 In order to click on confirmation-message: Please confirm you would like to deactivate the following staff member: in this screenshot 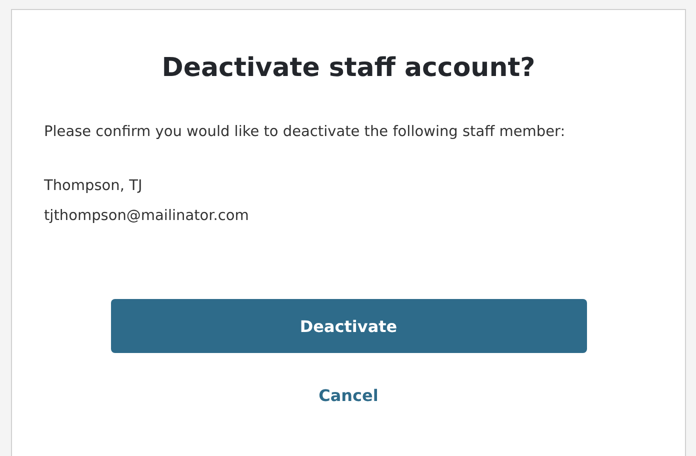, I will do `click(305, 132)`.